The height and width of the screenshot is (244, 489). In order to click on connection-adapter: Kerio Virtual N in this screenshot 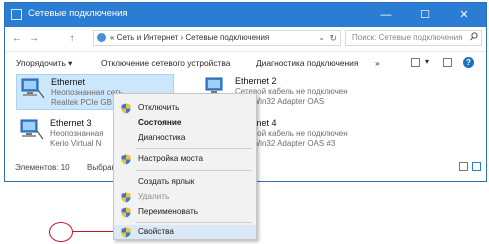, I will do `click(76, 143)`.